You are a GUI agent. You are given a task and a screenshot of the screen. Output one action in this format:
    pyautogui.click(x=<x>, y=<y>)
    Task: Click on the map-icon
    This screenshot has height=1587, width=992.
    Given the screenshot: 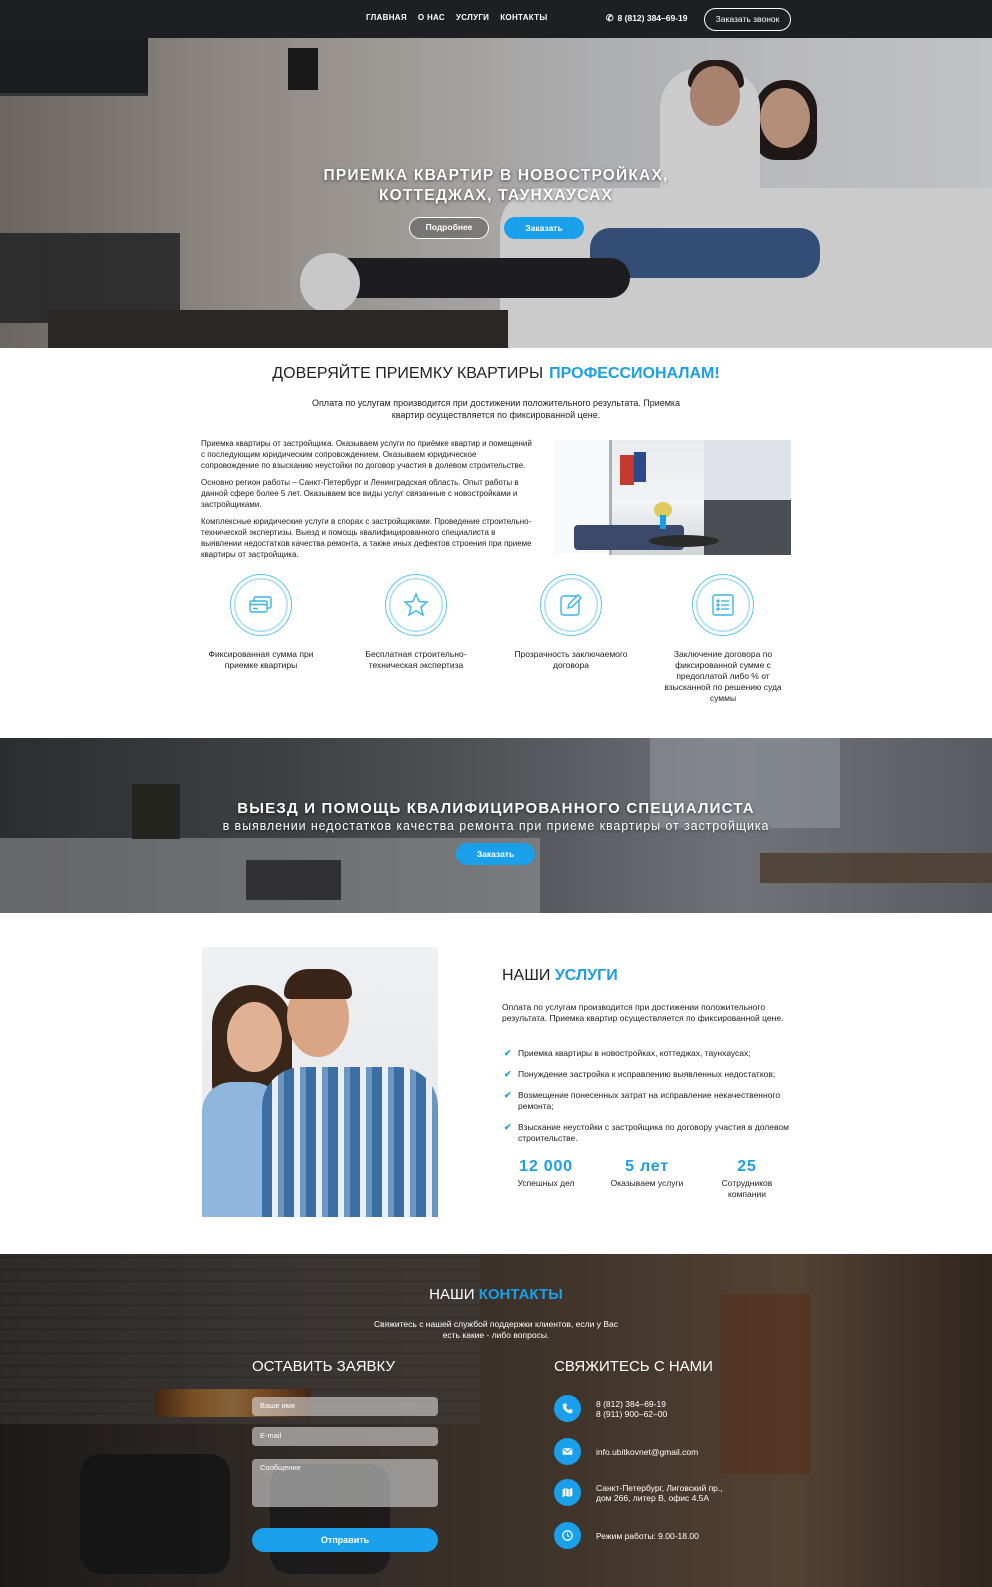 What is the action you would take?
    pyautogui.click(x=567, y=1492)
    